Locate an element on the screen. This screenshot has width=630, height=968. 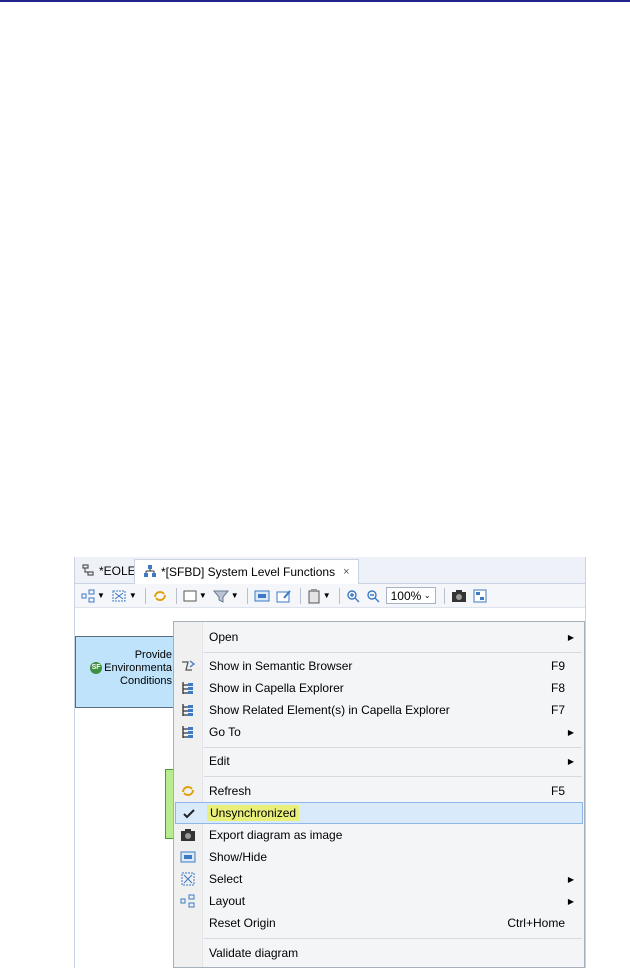
tab-label: *[SFBD] System Level Functions is located at coordinates (248, 572).